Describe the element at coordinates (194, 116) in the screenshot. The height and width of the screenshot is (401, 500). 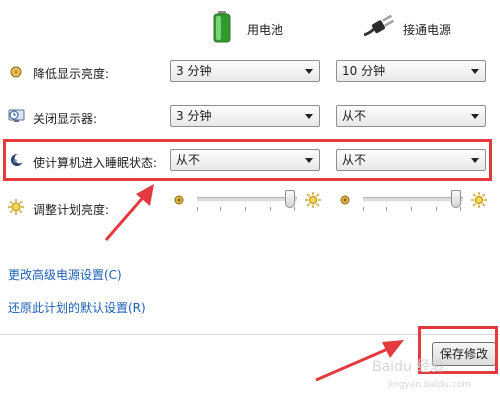
I see `turn-off-display-battery-value: 3 分钟` at that location.